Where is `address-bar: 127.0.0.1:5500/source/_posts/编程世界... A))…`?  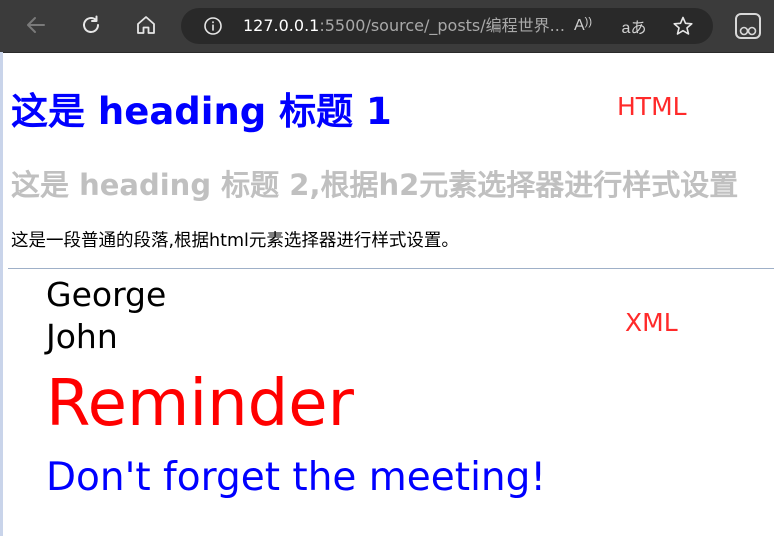 address-bar: 127.0.0.1:5500/source/_posts/编程世界... A))… is located at coordinates (447, 26).